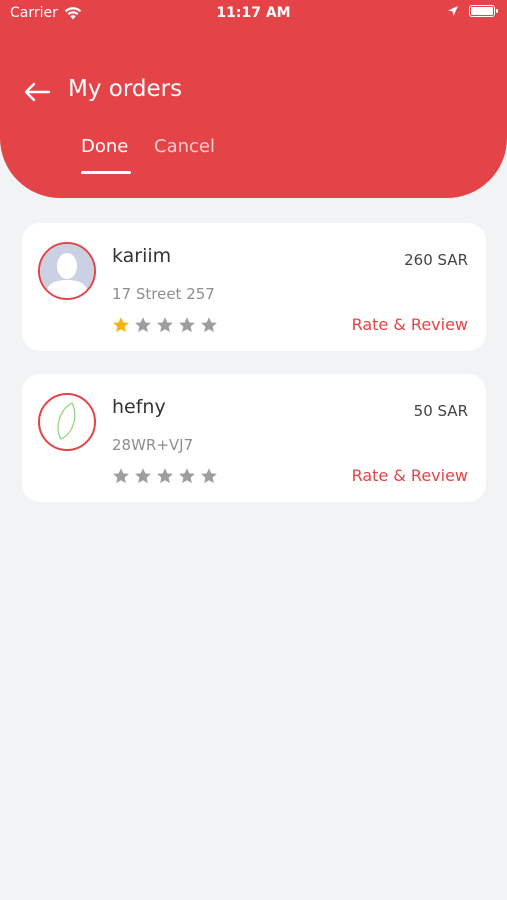 This screenshot has width=507, height=900. I want to click on location-arrow-icon, so click(453, 11).